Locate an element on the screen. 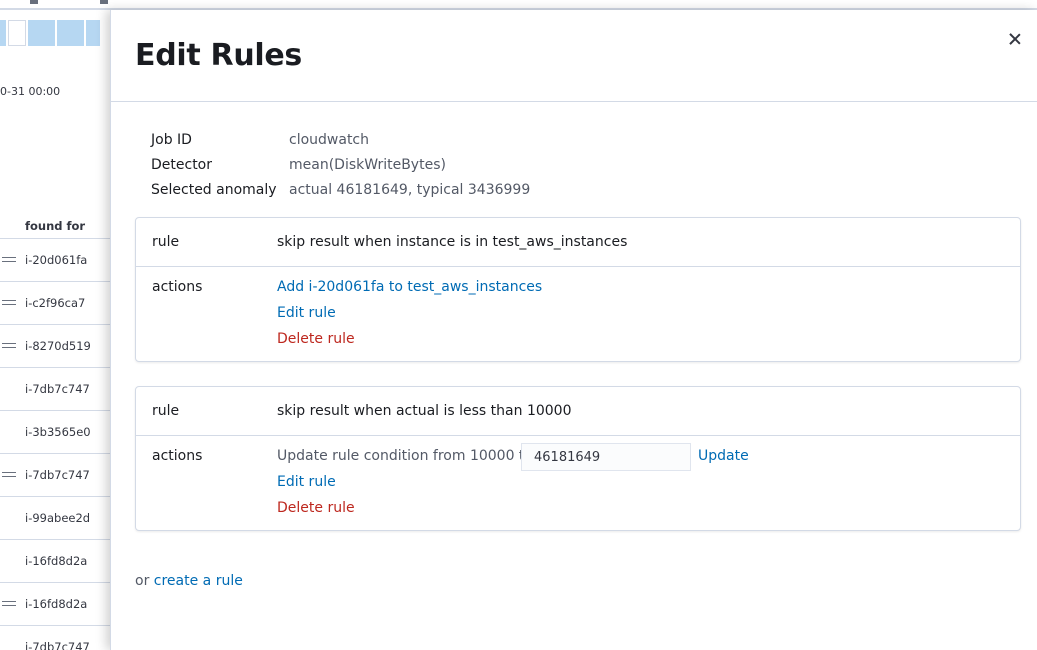 The image size is (1037, 650). table-row: i-3b3565e0 is located at coordinates (56, 432).